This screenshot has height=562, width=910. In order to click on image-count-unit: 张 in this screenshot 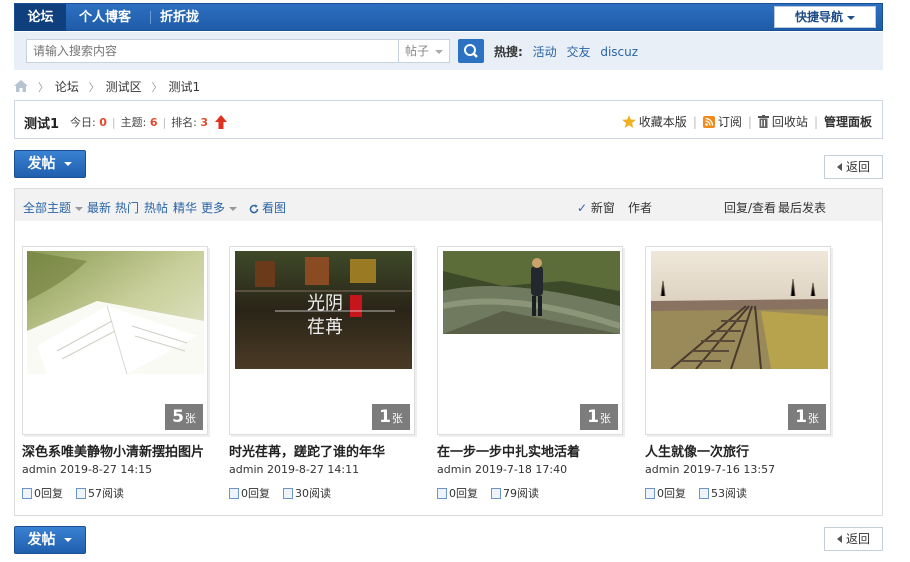, I will do `click(605, 418)`.